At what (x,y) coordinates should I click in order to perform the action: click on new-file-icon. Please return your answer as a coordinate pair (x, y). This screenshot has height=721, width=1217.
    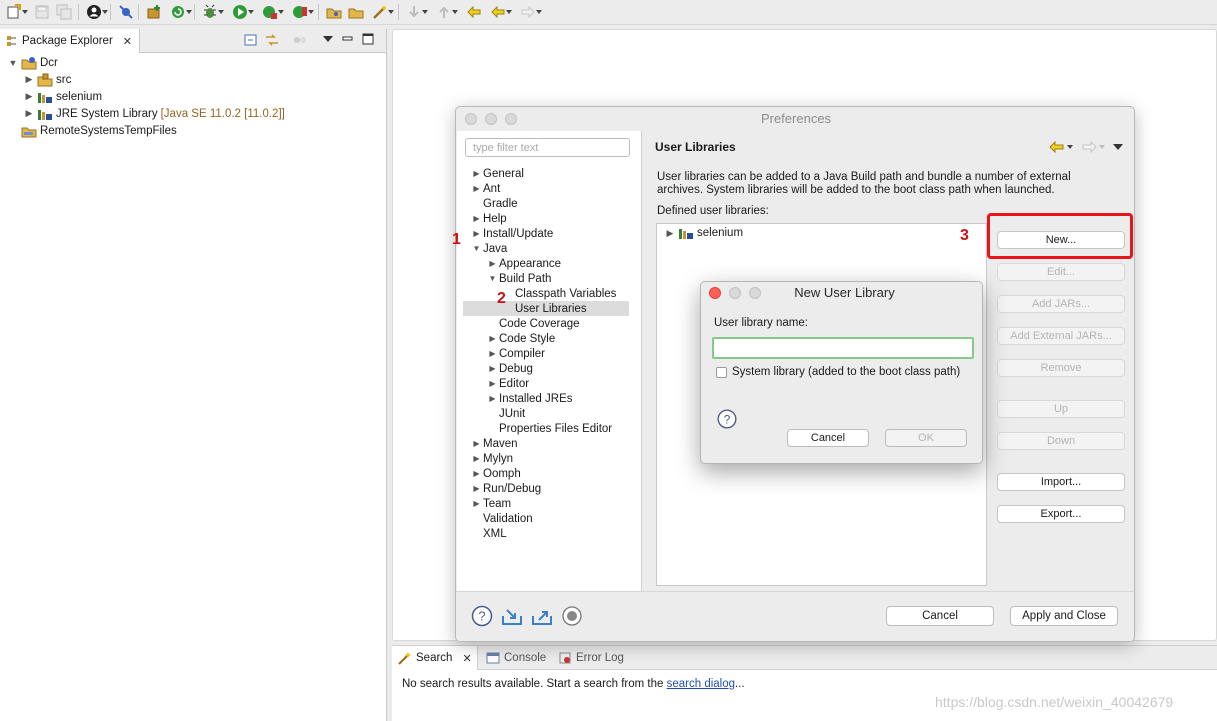
    Looking at the image, I should click on (16, 12).